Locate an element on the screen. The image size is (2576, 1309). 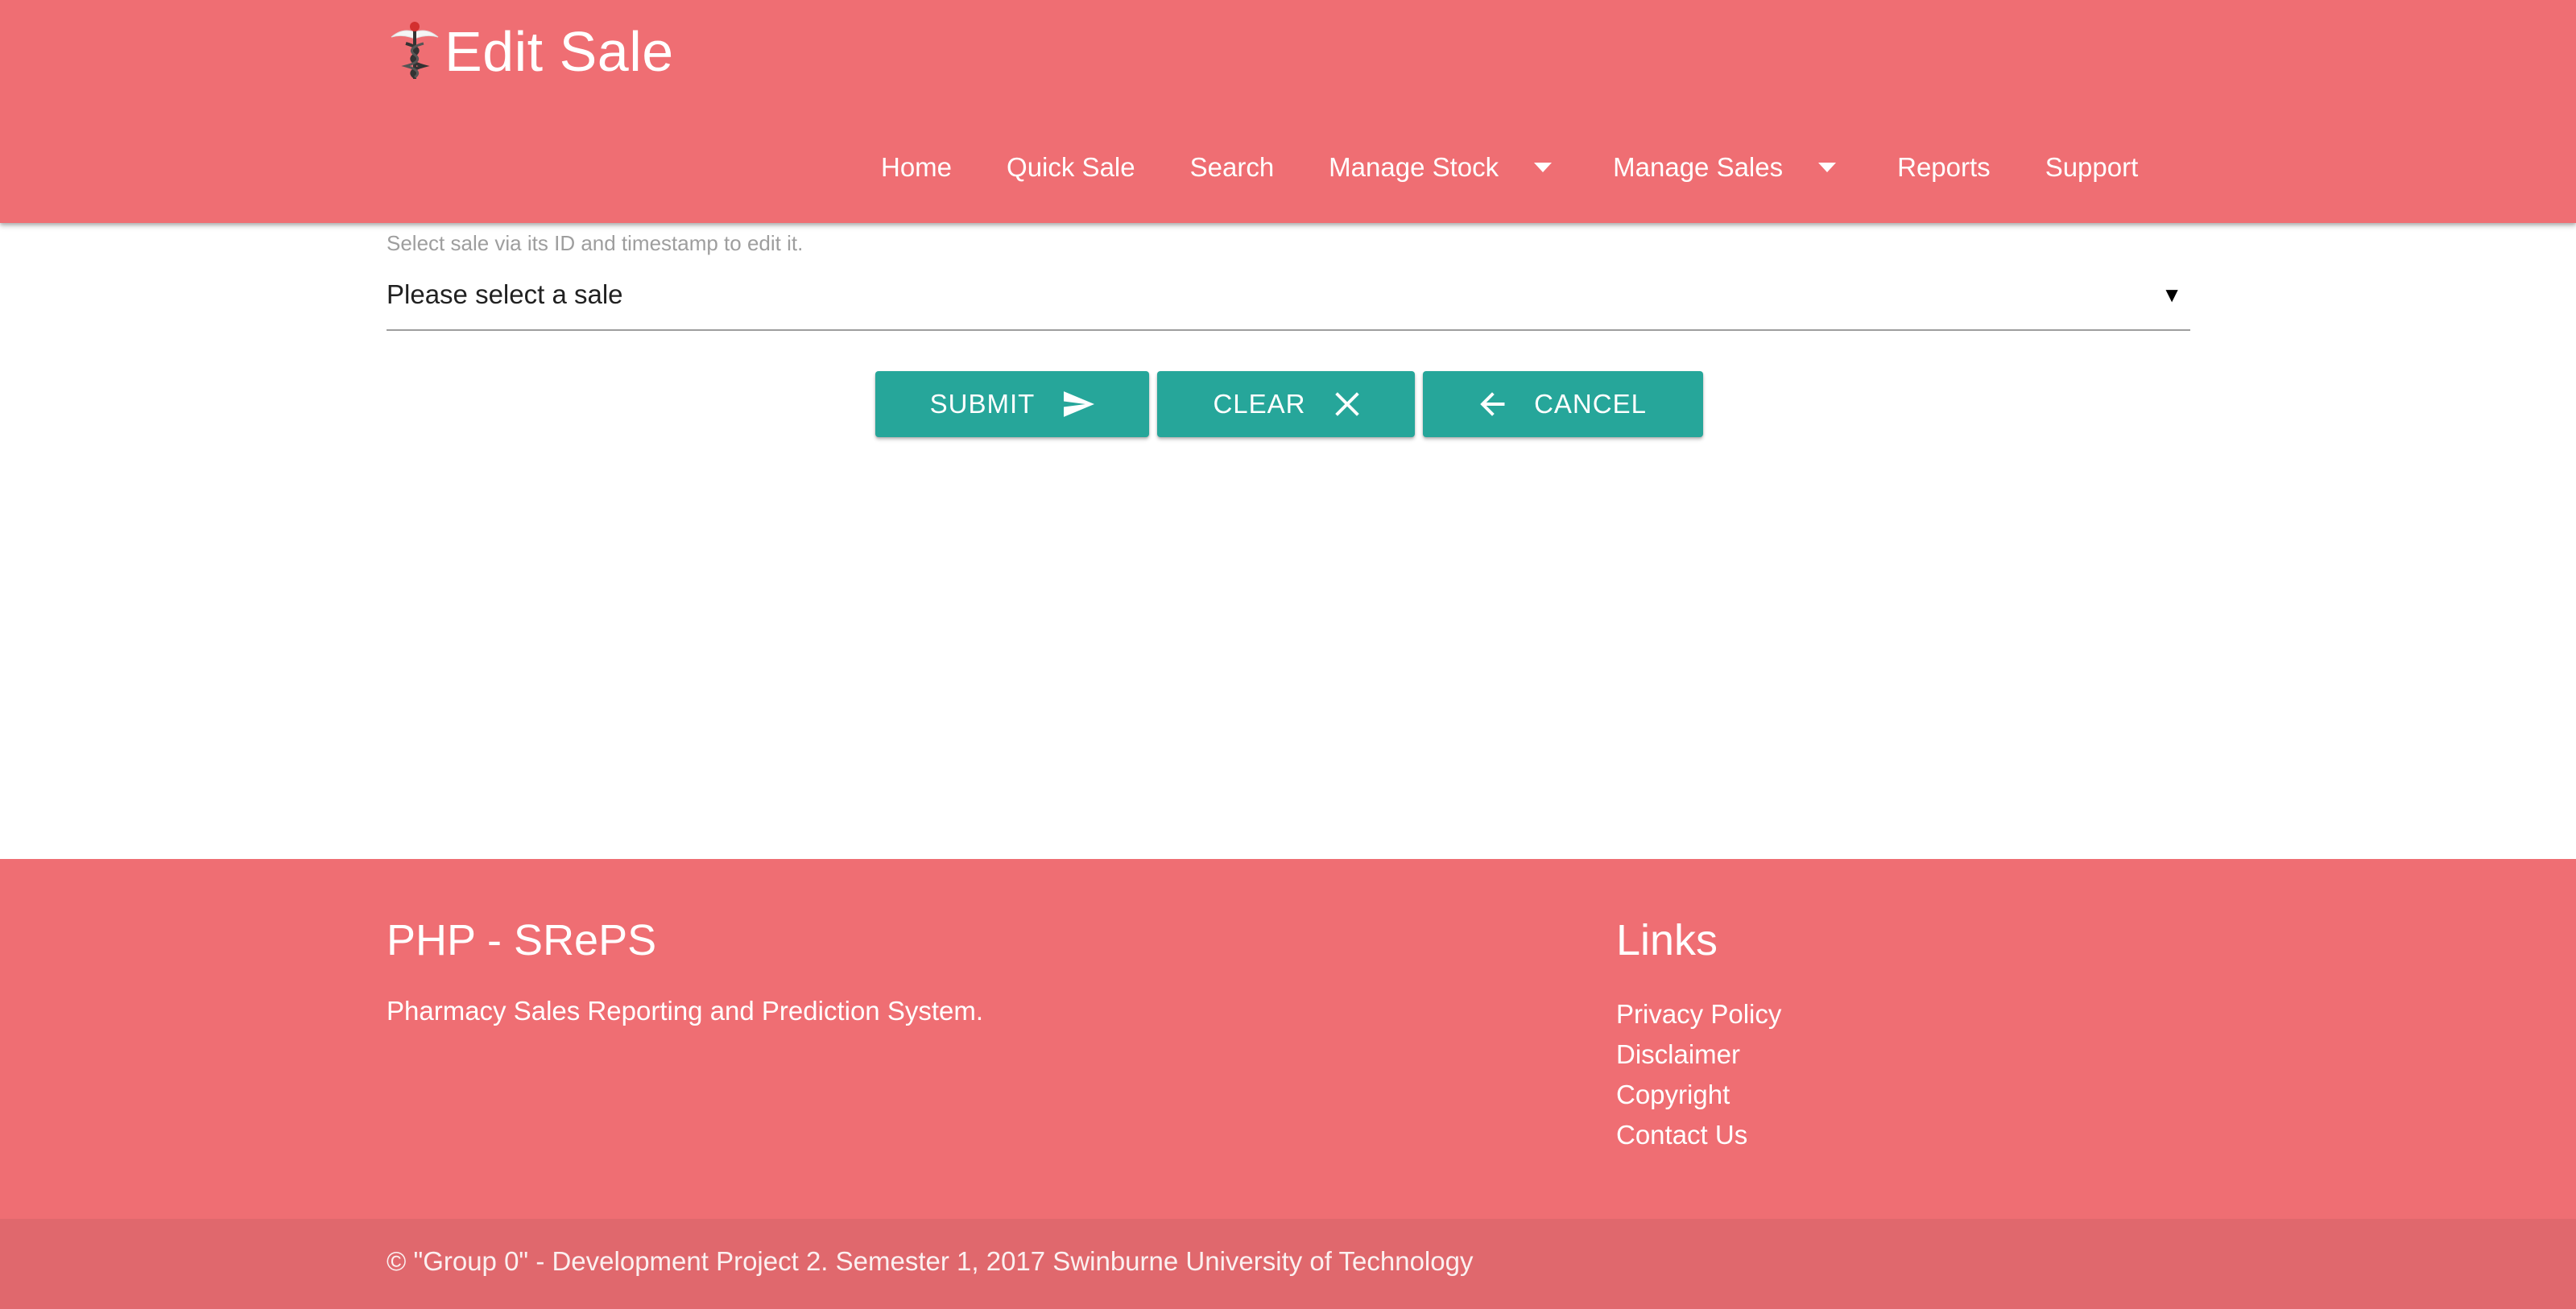
nav-item-label: Support is located at coordinates (2092, 167).